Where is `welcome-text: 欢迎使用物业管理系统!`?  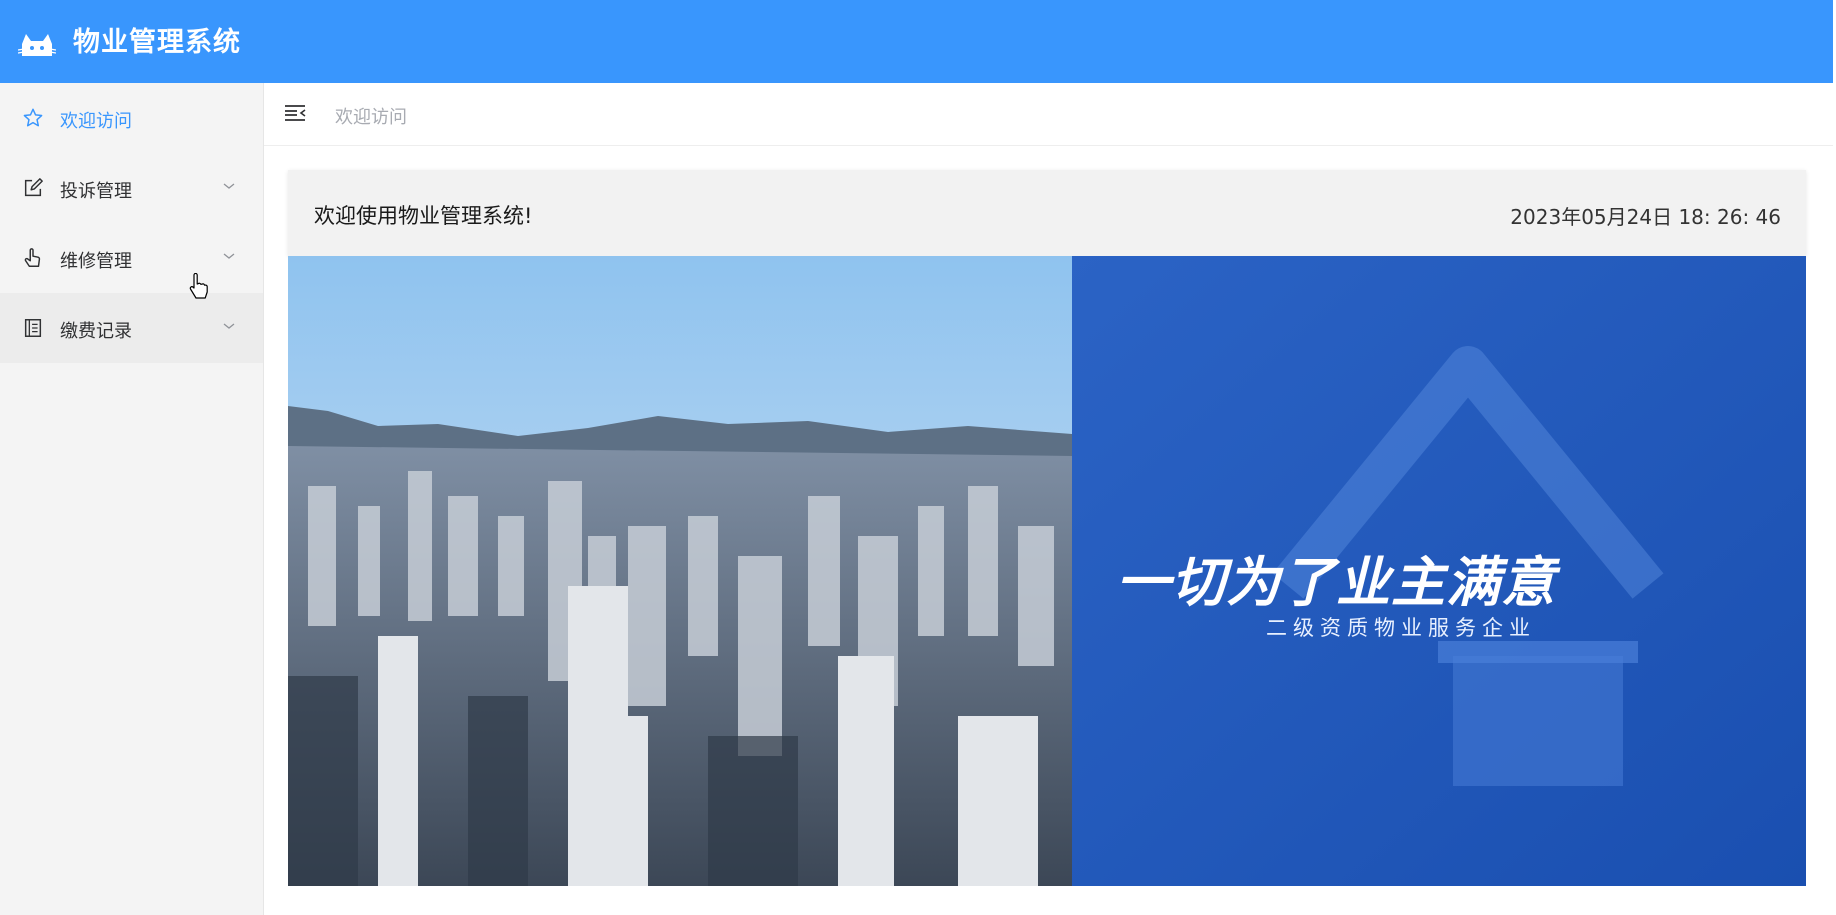
welcome-text: 欢迎使用物业管理系统! is located at coordinates (423, 216).